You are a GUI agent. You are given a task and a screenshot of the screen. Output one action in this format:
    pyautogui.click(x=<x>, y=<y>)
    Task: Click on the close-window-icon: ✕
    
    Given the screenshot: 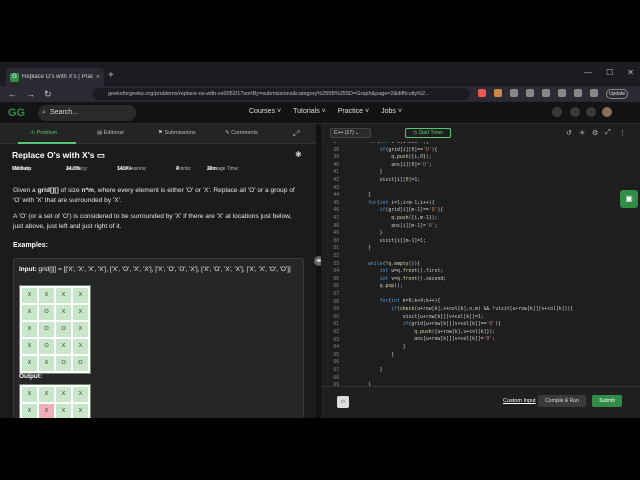 What is the action you would take?
    pyautogui.click(x=630, y=72)
    